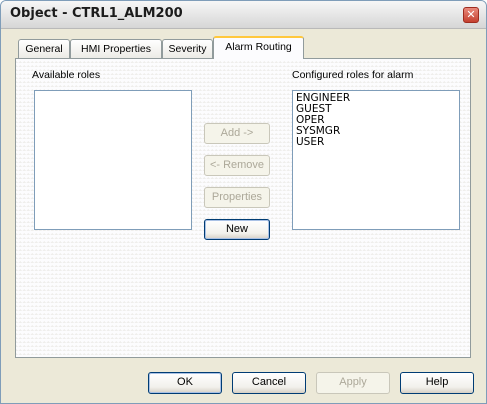 This screenshot has height=404, width=487. I want to click on tab-hmi-properties: HMI Properties, so click(116, 48).